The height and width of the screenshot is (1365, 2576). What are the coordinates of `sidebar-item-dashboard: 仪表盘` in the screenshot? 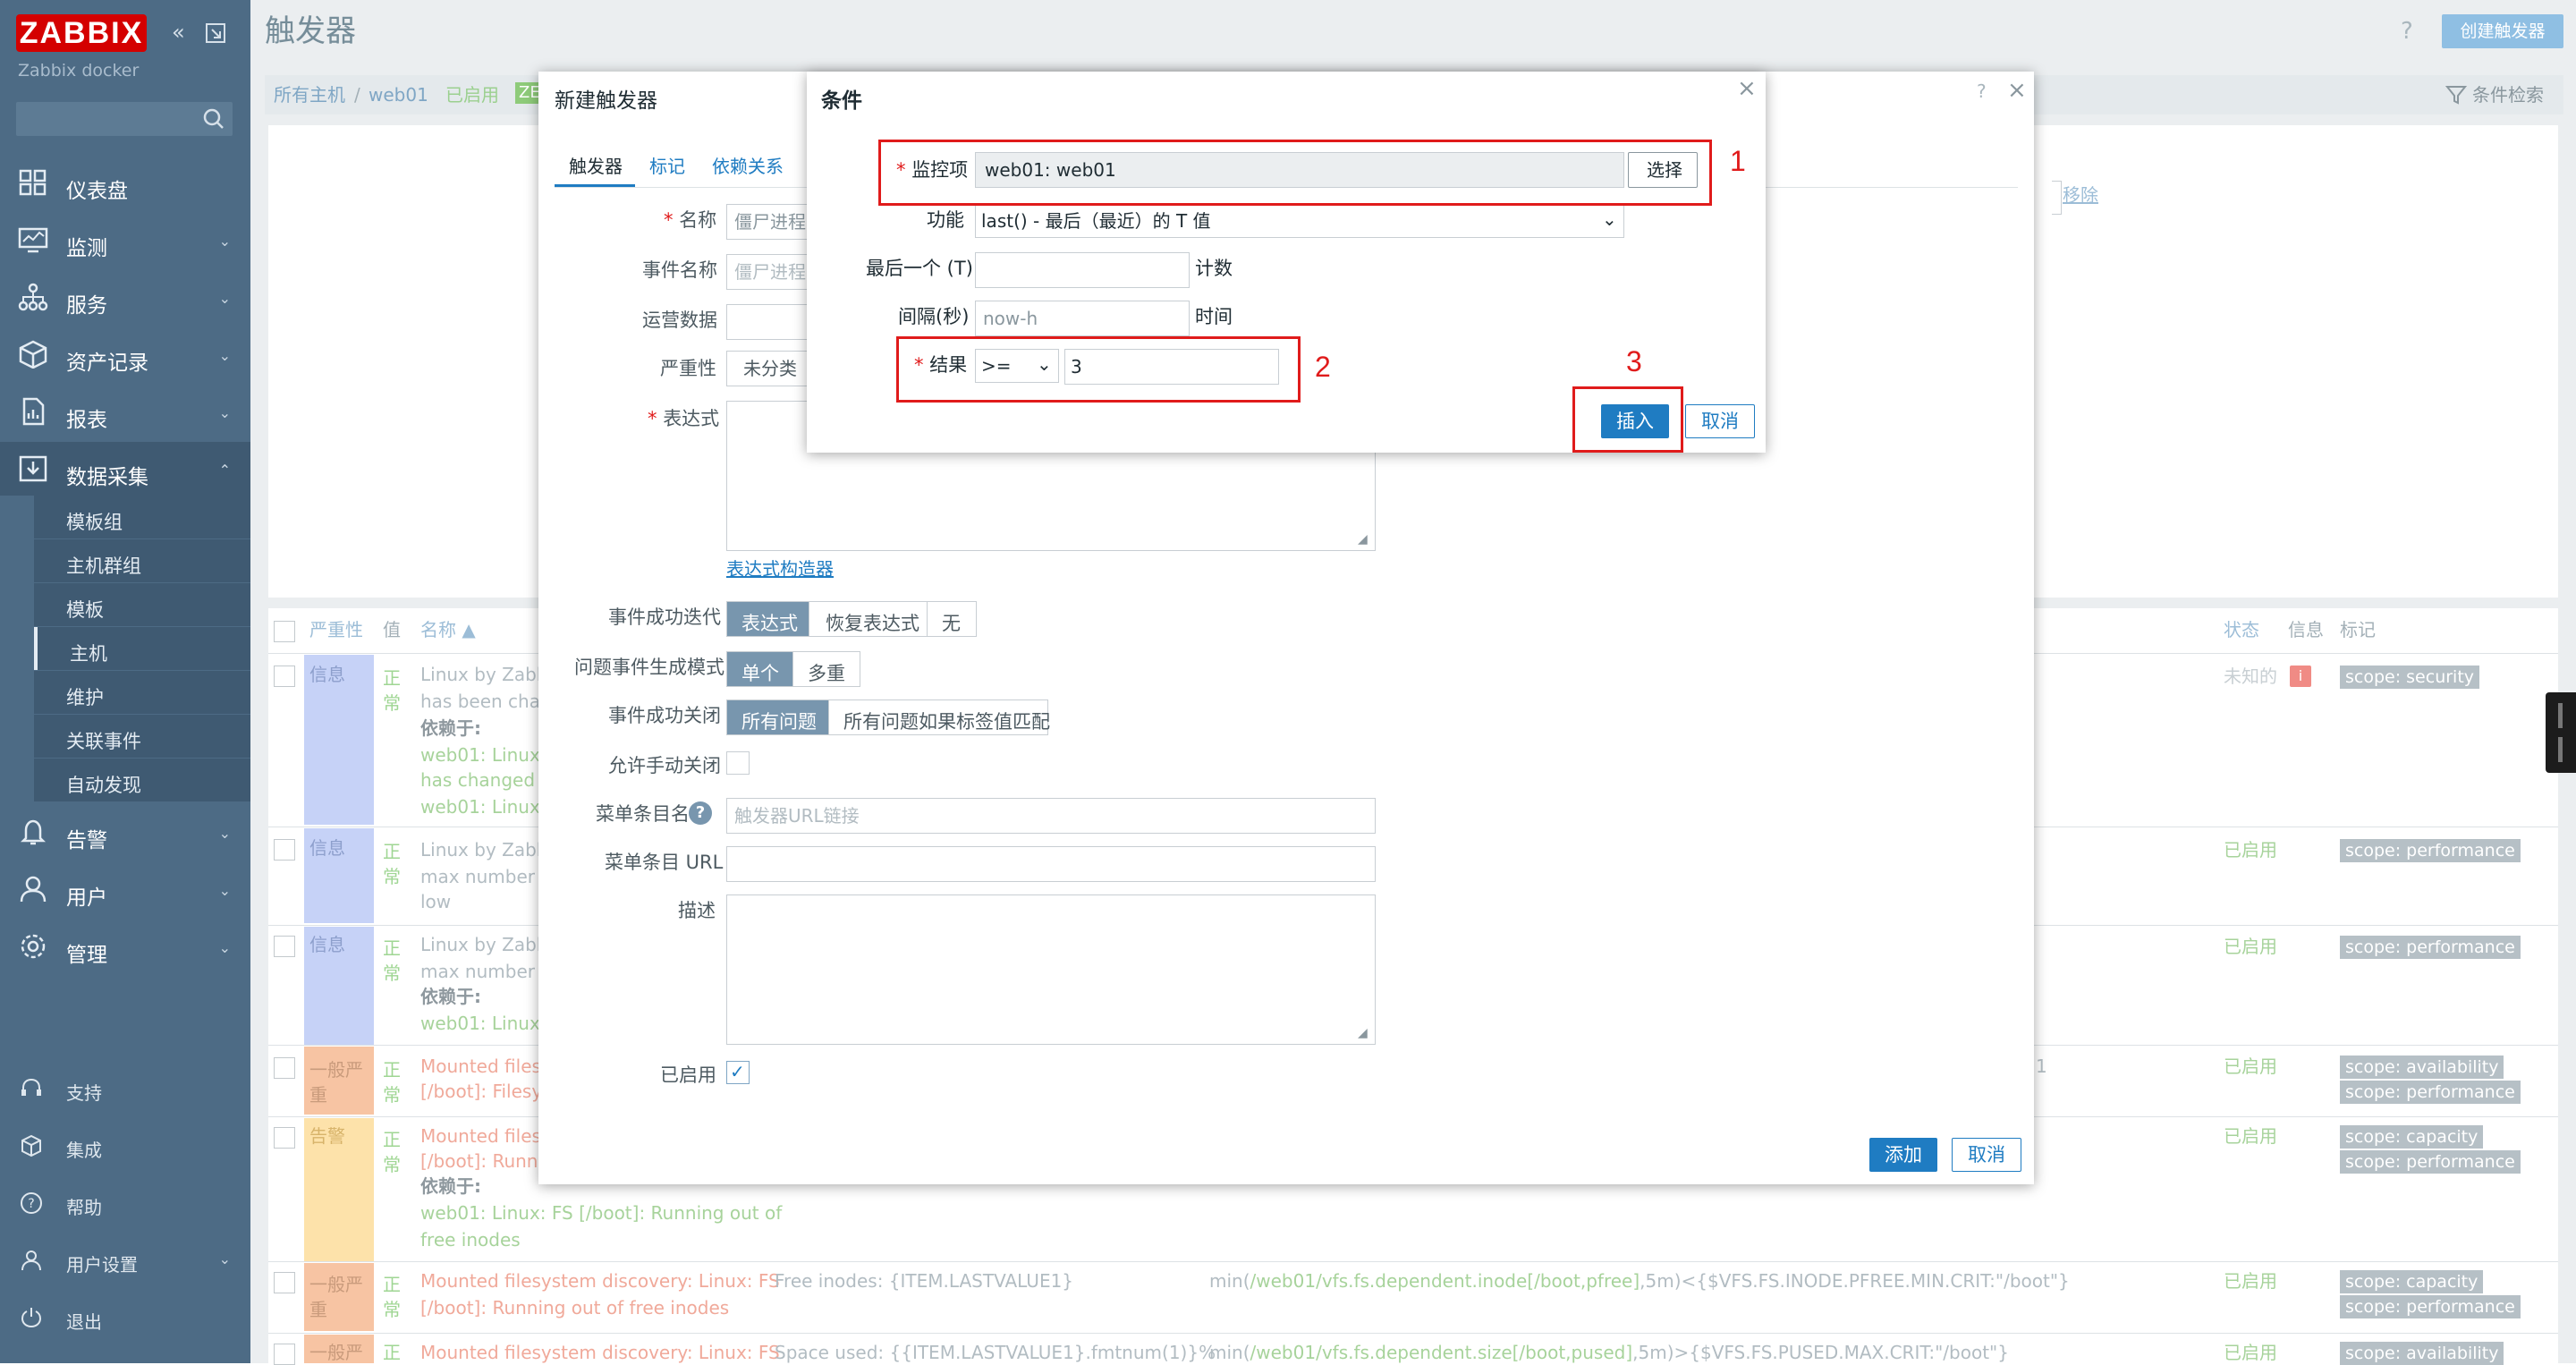 It's located at (125, 182).